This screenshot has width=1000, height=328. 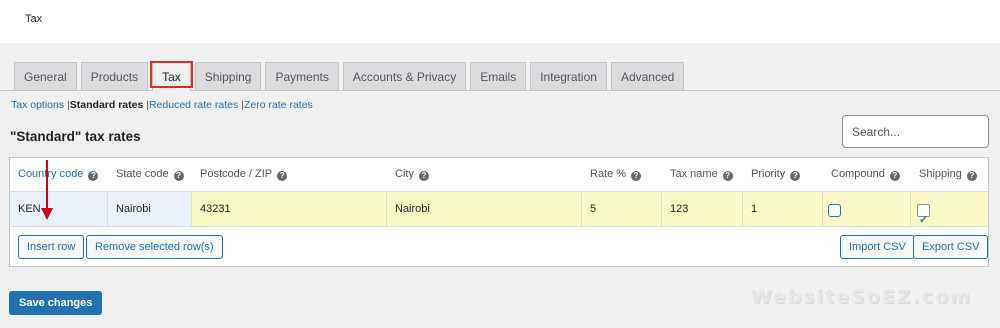 I want to click on tab-accounts-privacy: Accounts & Privacy, so click(x=404, y=76).